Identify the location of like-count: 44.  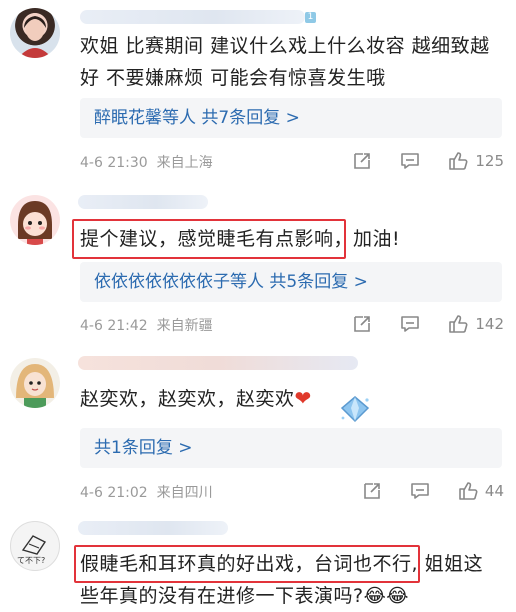
(494, 491).